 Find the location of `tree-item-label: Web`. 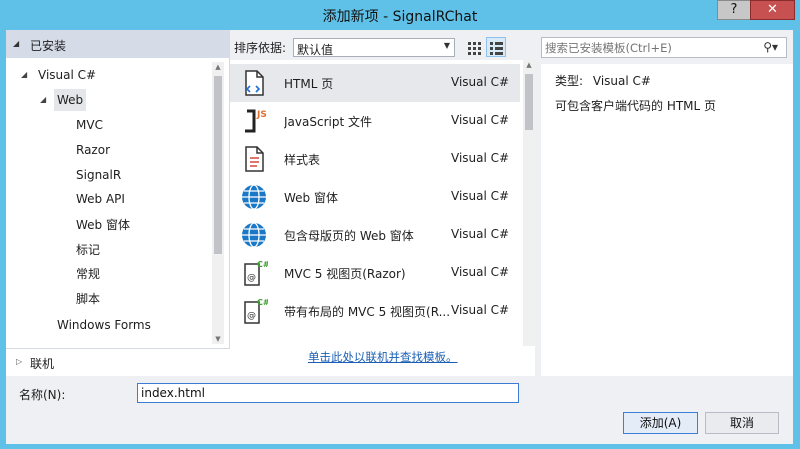

tree-item-label: Web is located at coordinates (70, 100).